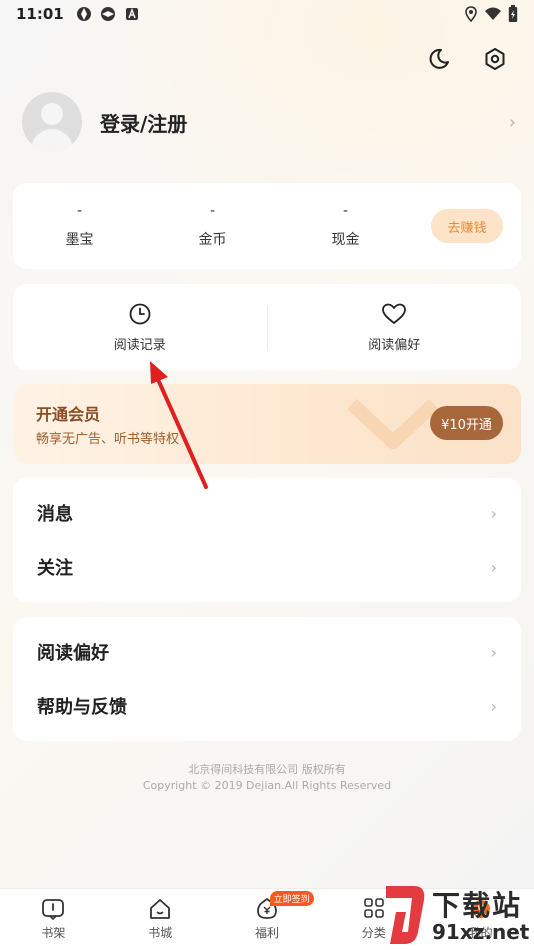  Describe the element at coordinates (40, 14) in the screenshot. I see `status-time: 11:01` at that location.